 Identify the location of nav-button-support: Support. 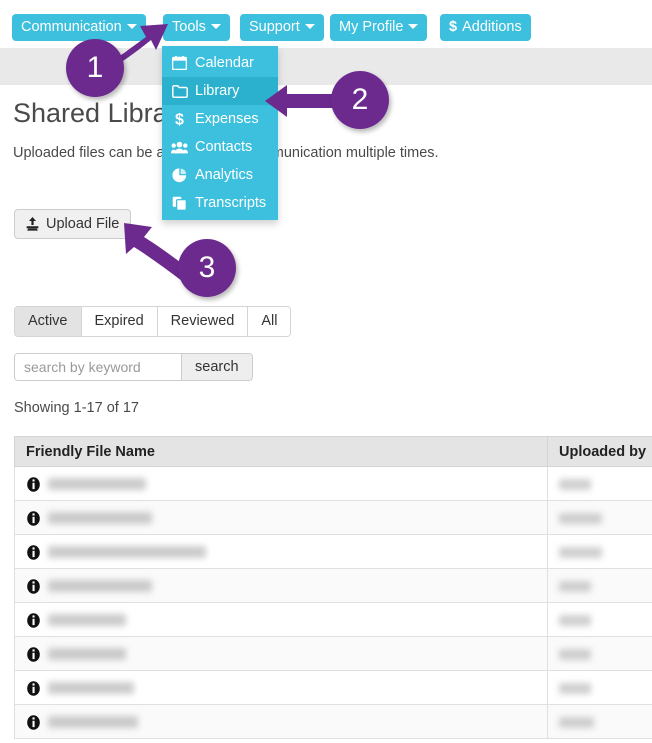
(282, 27).